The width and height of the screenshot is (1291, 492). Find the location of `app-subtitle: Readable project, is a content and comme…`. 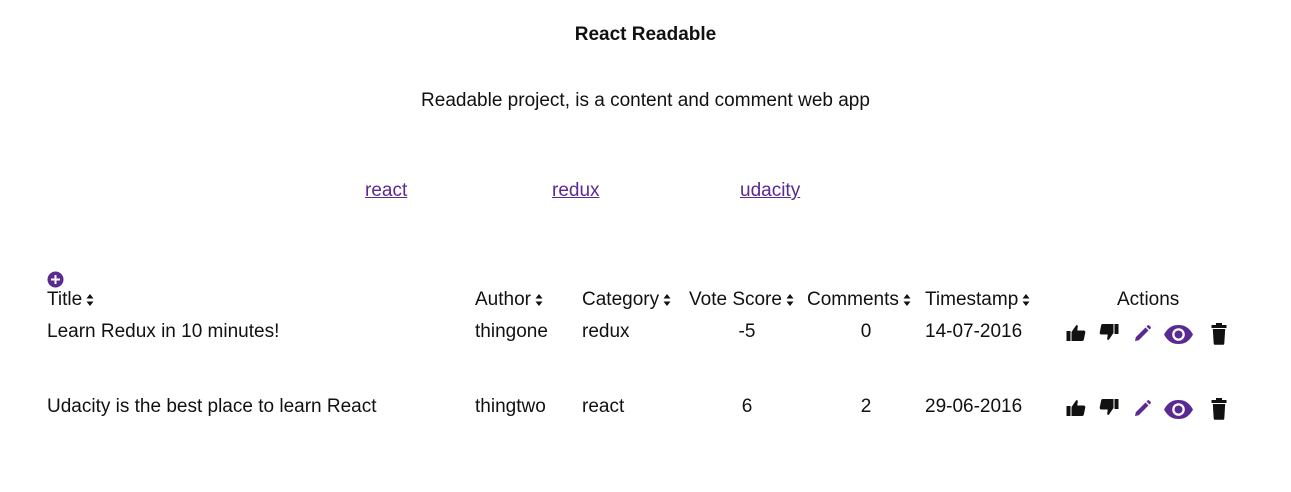

app-subtitle: Readable project, is a content and comme… is located at coordinates (645, 100).